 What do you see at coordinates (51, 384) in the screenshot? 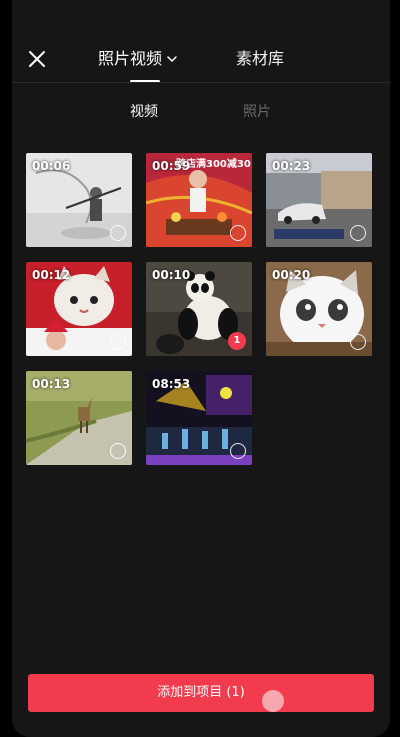
I see `video-duration: 00:13` at bounding box center [51, 384].